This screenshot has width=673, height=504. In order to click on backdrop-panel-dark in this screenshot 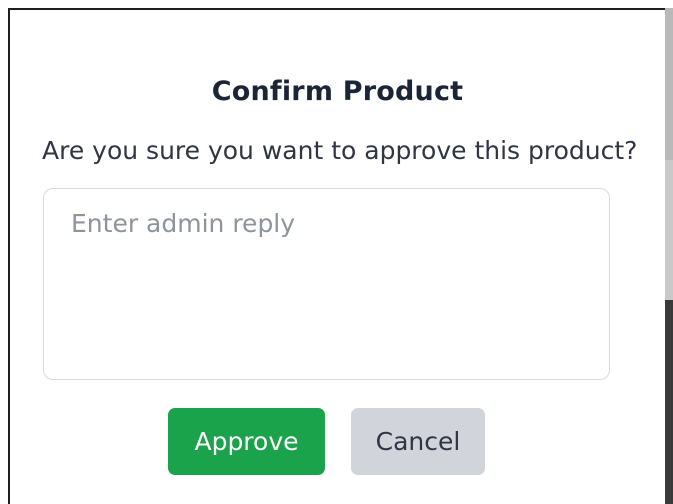, I will do `click(669, 402)`.